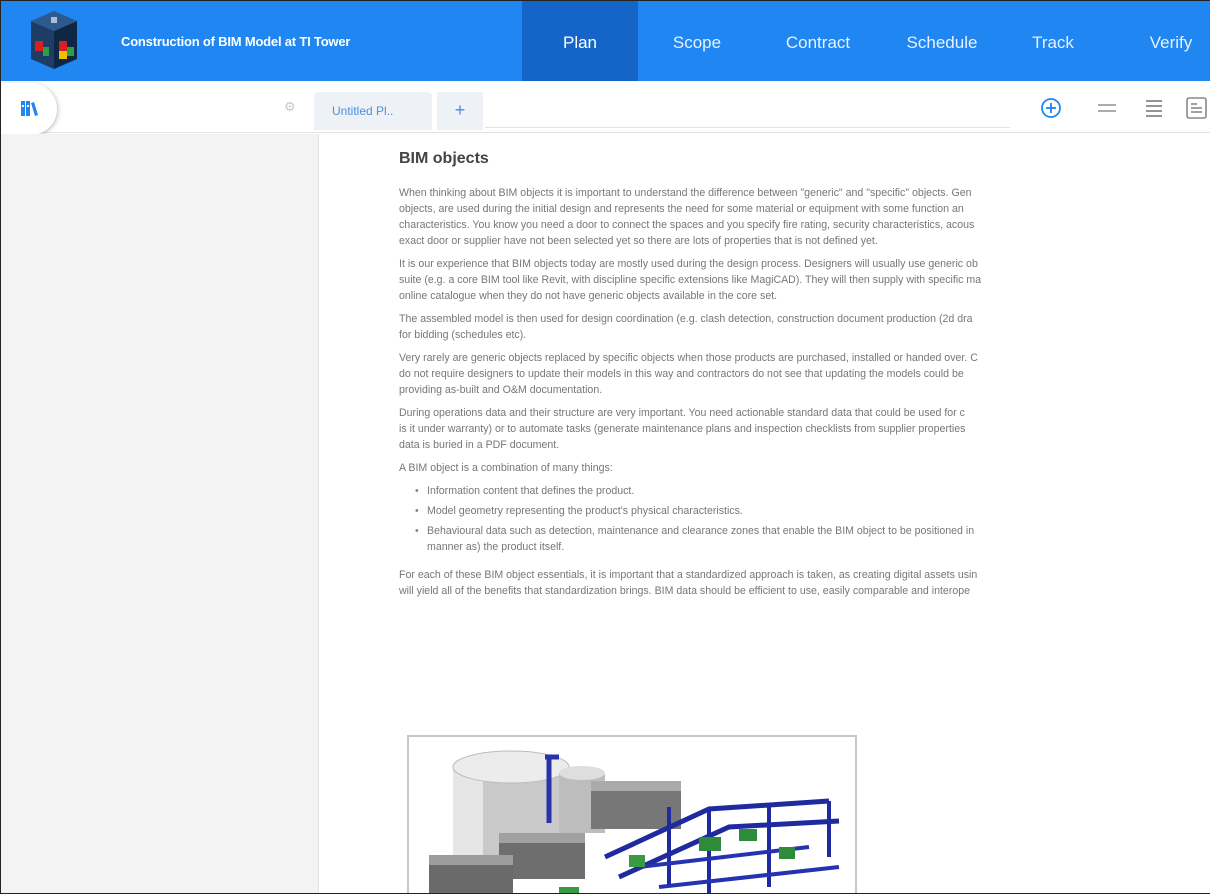 This screenshot has width=1210, height=894. Describe the element at coordinates (444, 158) in the screenshot. I see `document-heading: BIM objects` at that location.